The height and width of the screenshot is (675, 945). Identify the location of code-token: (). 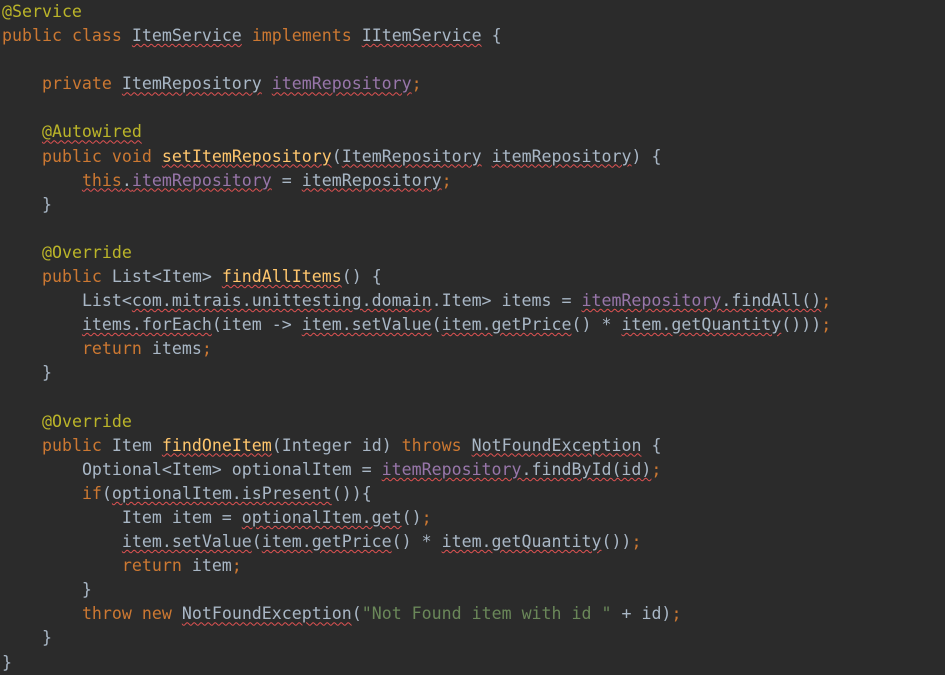
(411, 517).